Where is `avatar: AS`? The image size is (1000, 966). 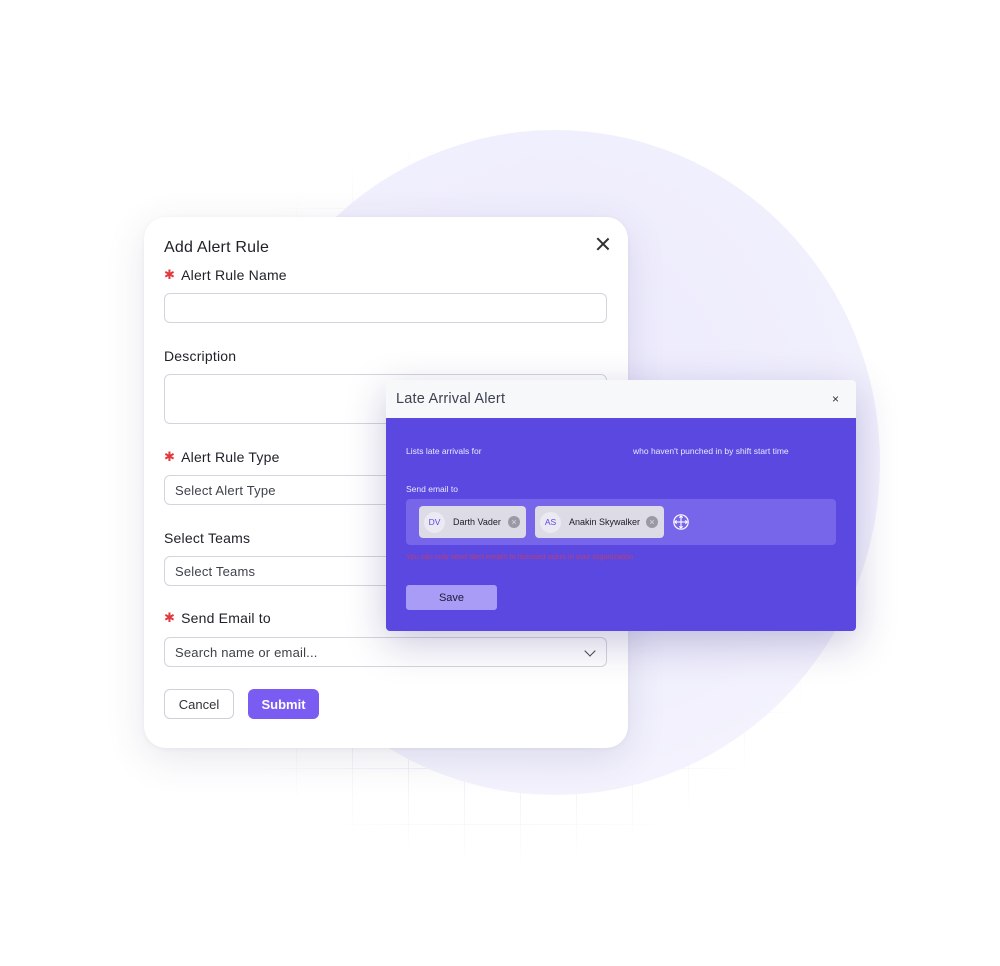 avatar: AS is located at coordinates (550, 522).